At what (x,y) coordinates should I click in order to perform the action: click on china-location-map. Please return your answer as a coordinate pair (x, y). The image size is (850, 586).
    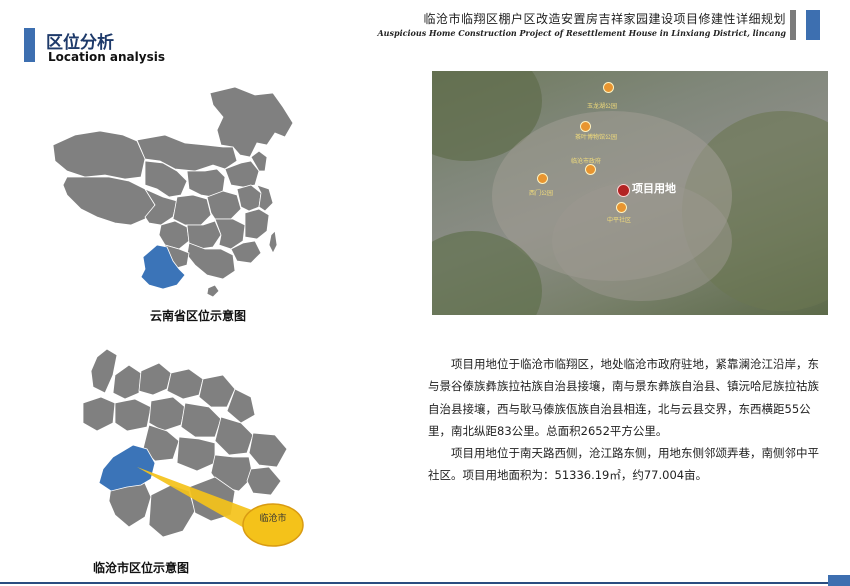
    Looking at the image, I should click on (173, 192).